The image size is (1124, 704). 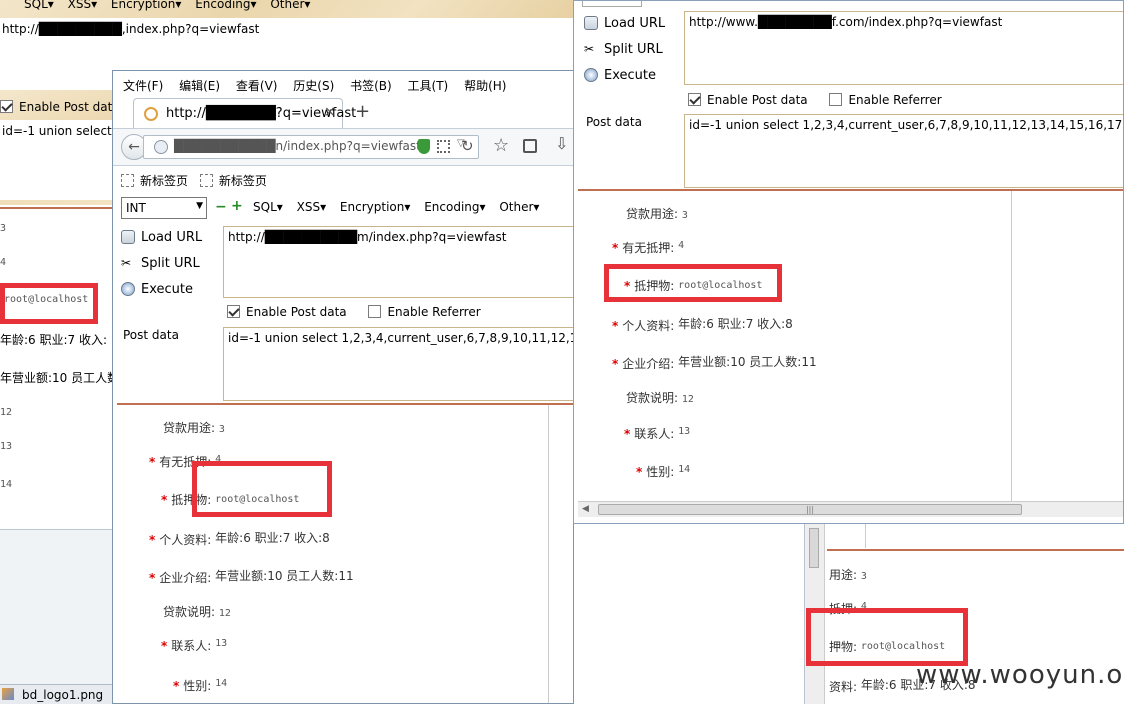 What do you see at coordinates (843, 687) in the screenshot?
I see `field-label: 资料:` at bounding box center [843, 687].